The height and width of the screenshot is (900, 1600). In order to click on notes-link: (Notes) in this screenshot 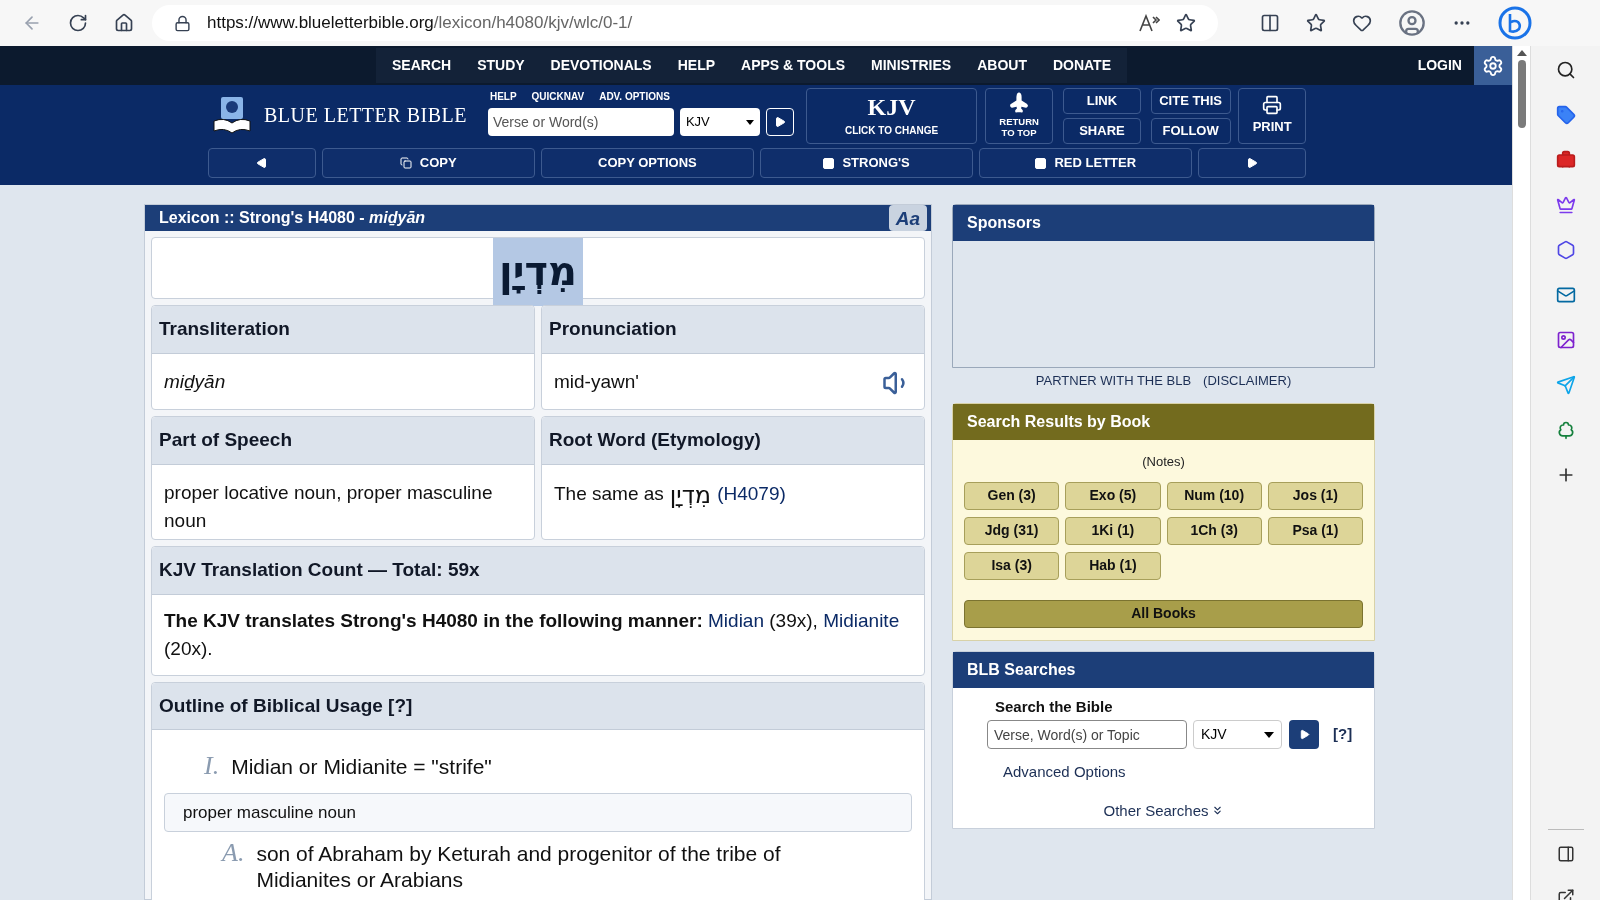, I will do `click(1163, 462)`.